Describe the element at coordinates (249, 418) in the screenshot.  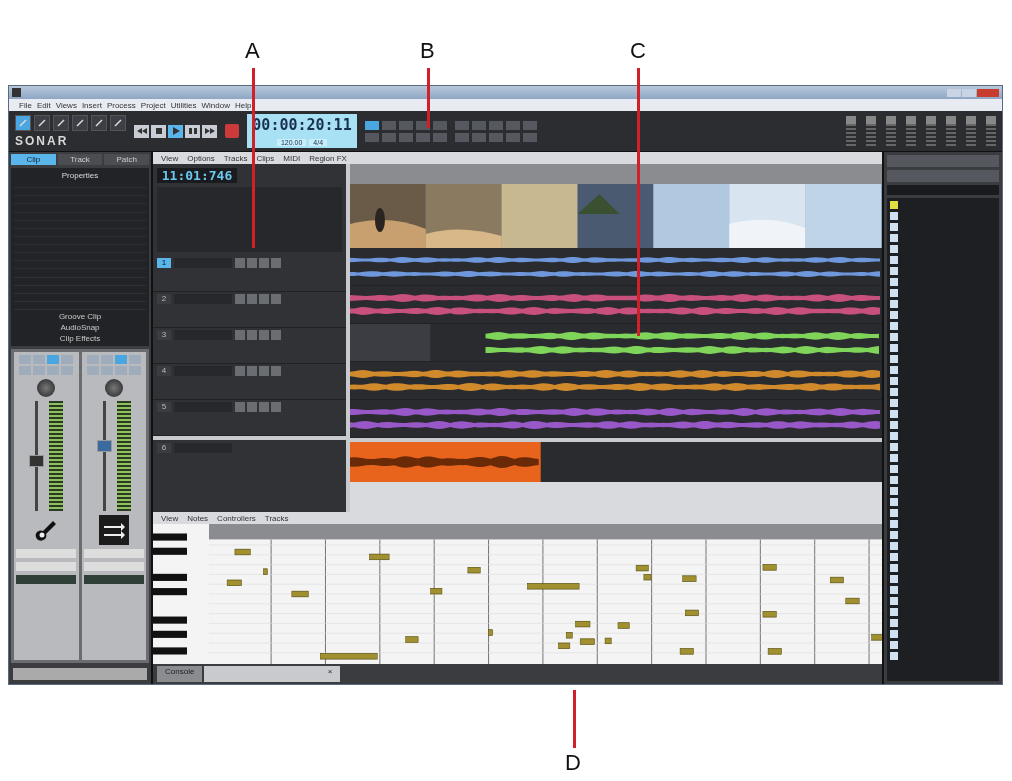
I see `track-header: 5` at that location.